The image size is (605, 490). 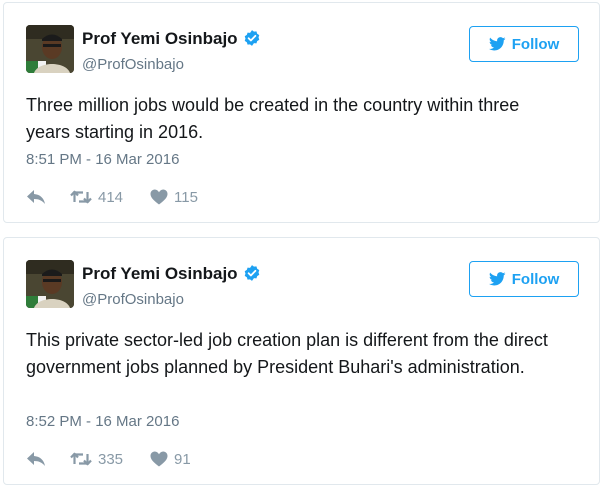 I want to click on like-button: 91, so click(x=170, y=459).